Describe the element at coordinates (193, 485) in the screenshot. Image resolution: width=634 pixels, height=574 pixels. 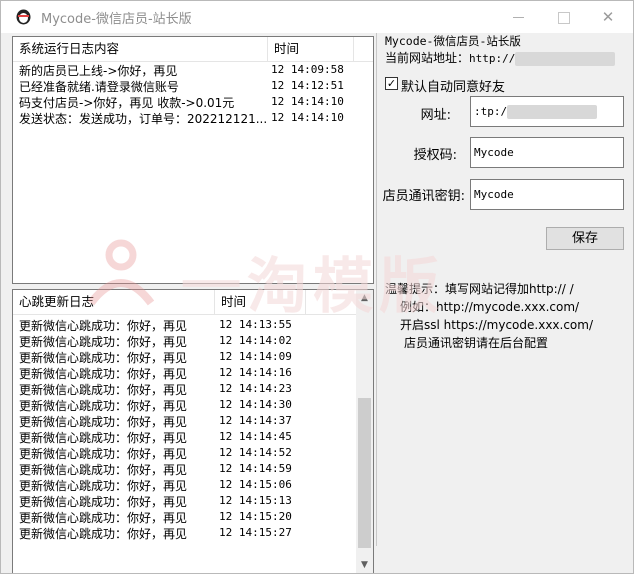
I see `list-item: 更新微信心跳成功：你好，再见 12 14:15:06` at that location.